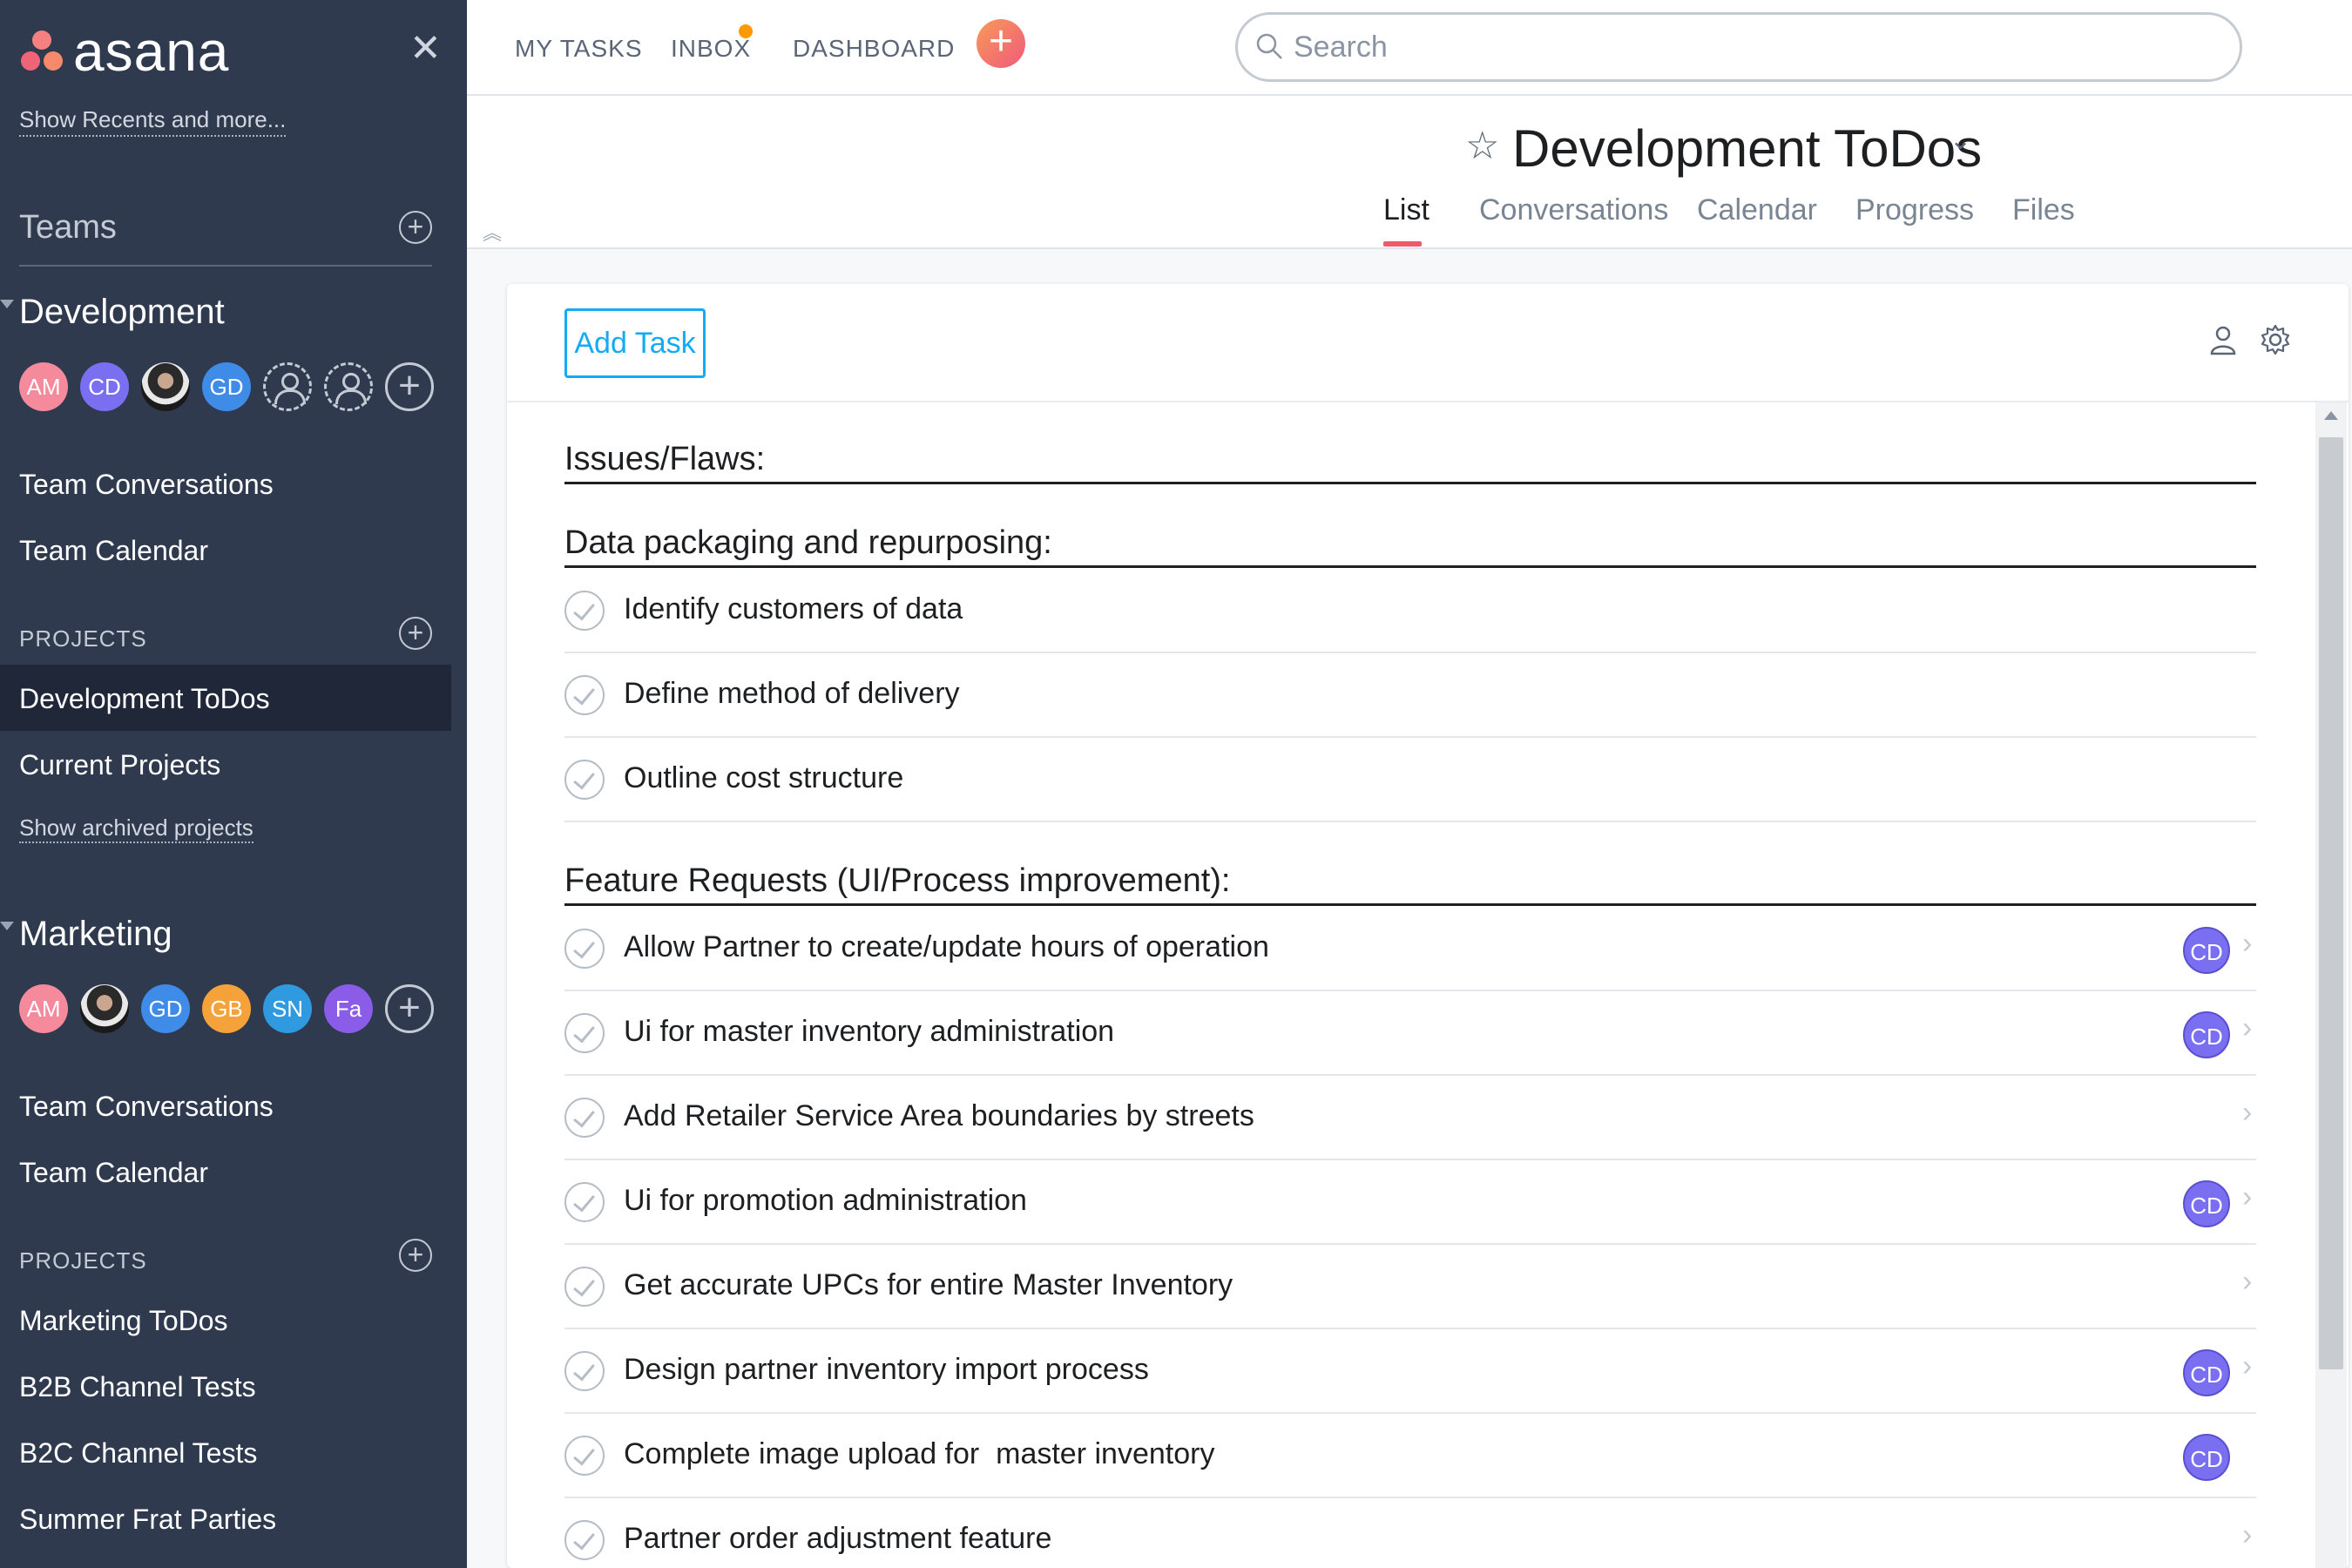 This screenshot has width=2352, height=1568. What do you see at coordinates (425, 48) in the screenshot?
I see `close-sidebar-icon: ✕` at bounding box center [425, 48].